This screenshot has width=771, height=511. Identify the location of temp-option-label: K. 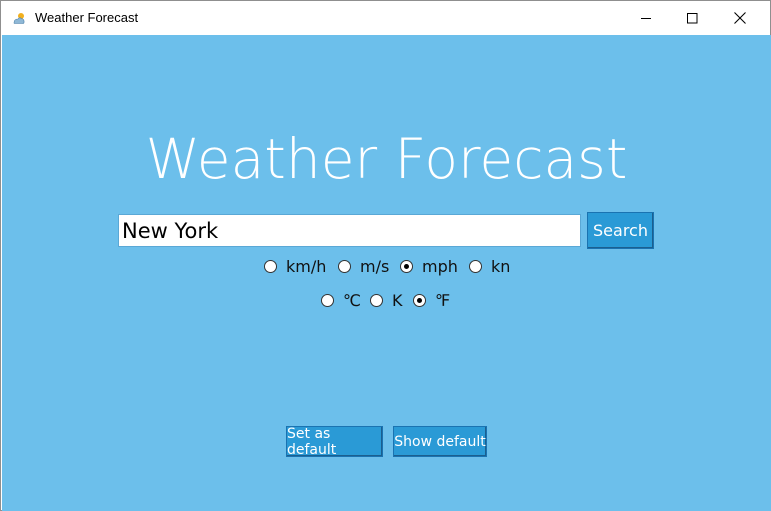
(397, 300).